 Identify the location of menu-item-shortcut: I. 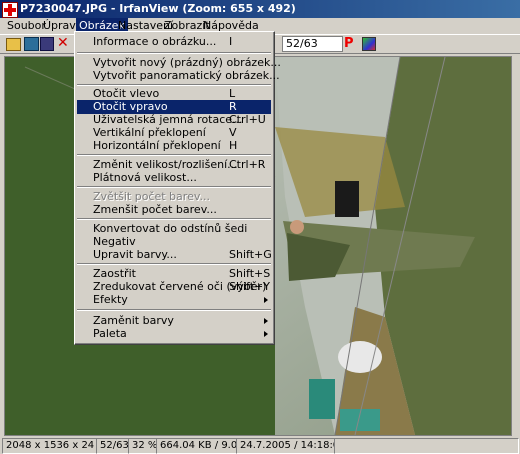
(231, 41).